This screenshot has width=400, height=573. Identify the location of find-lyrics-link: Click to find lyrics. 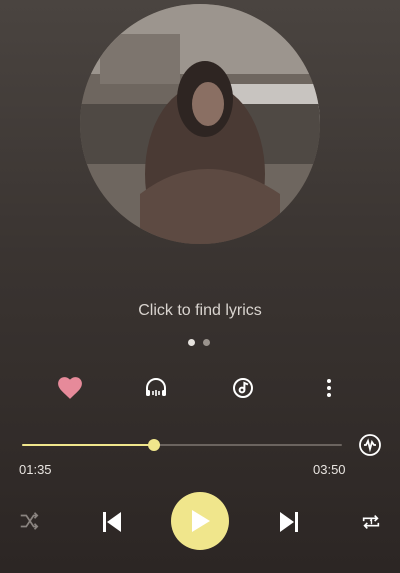
(200, 311).